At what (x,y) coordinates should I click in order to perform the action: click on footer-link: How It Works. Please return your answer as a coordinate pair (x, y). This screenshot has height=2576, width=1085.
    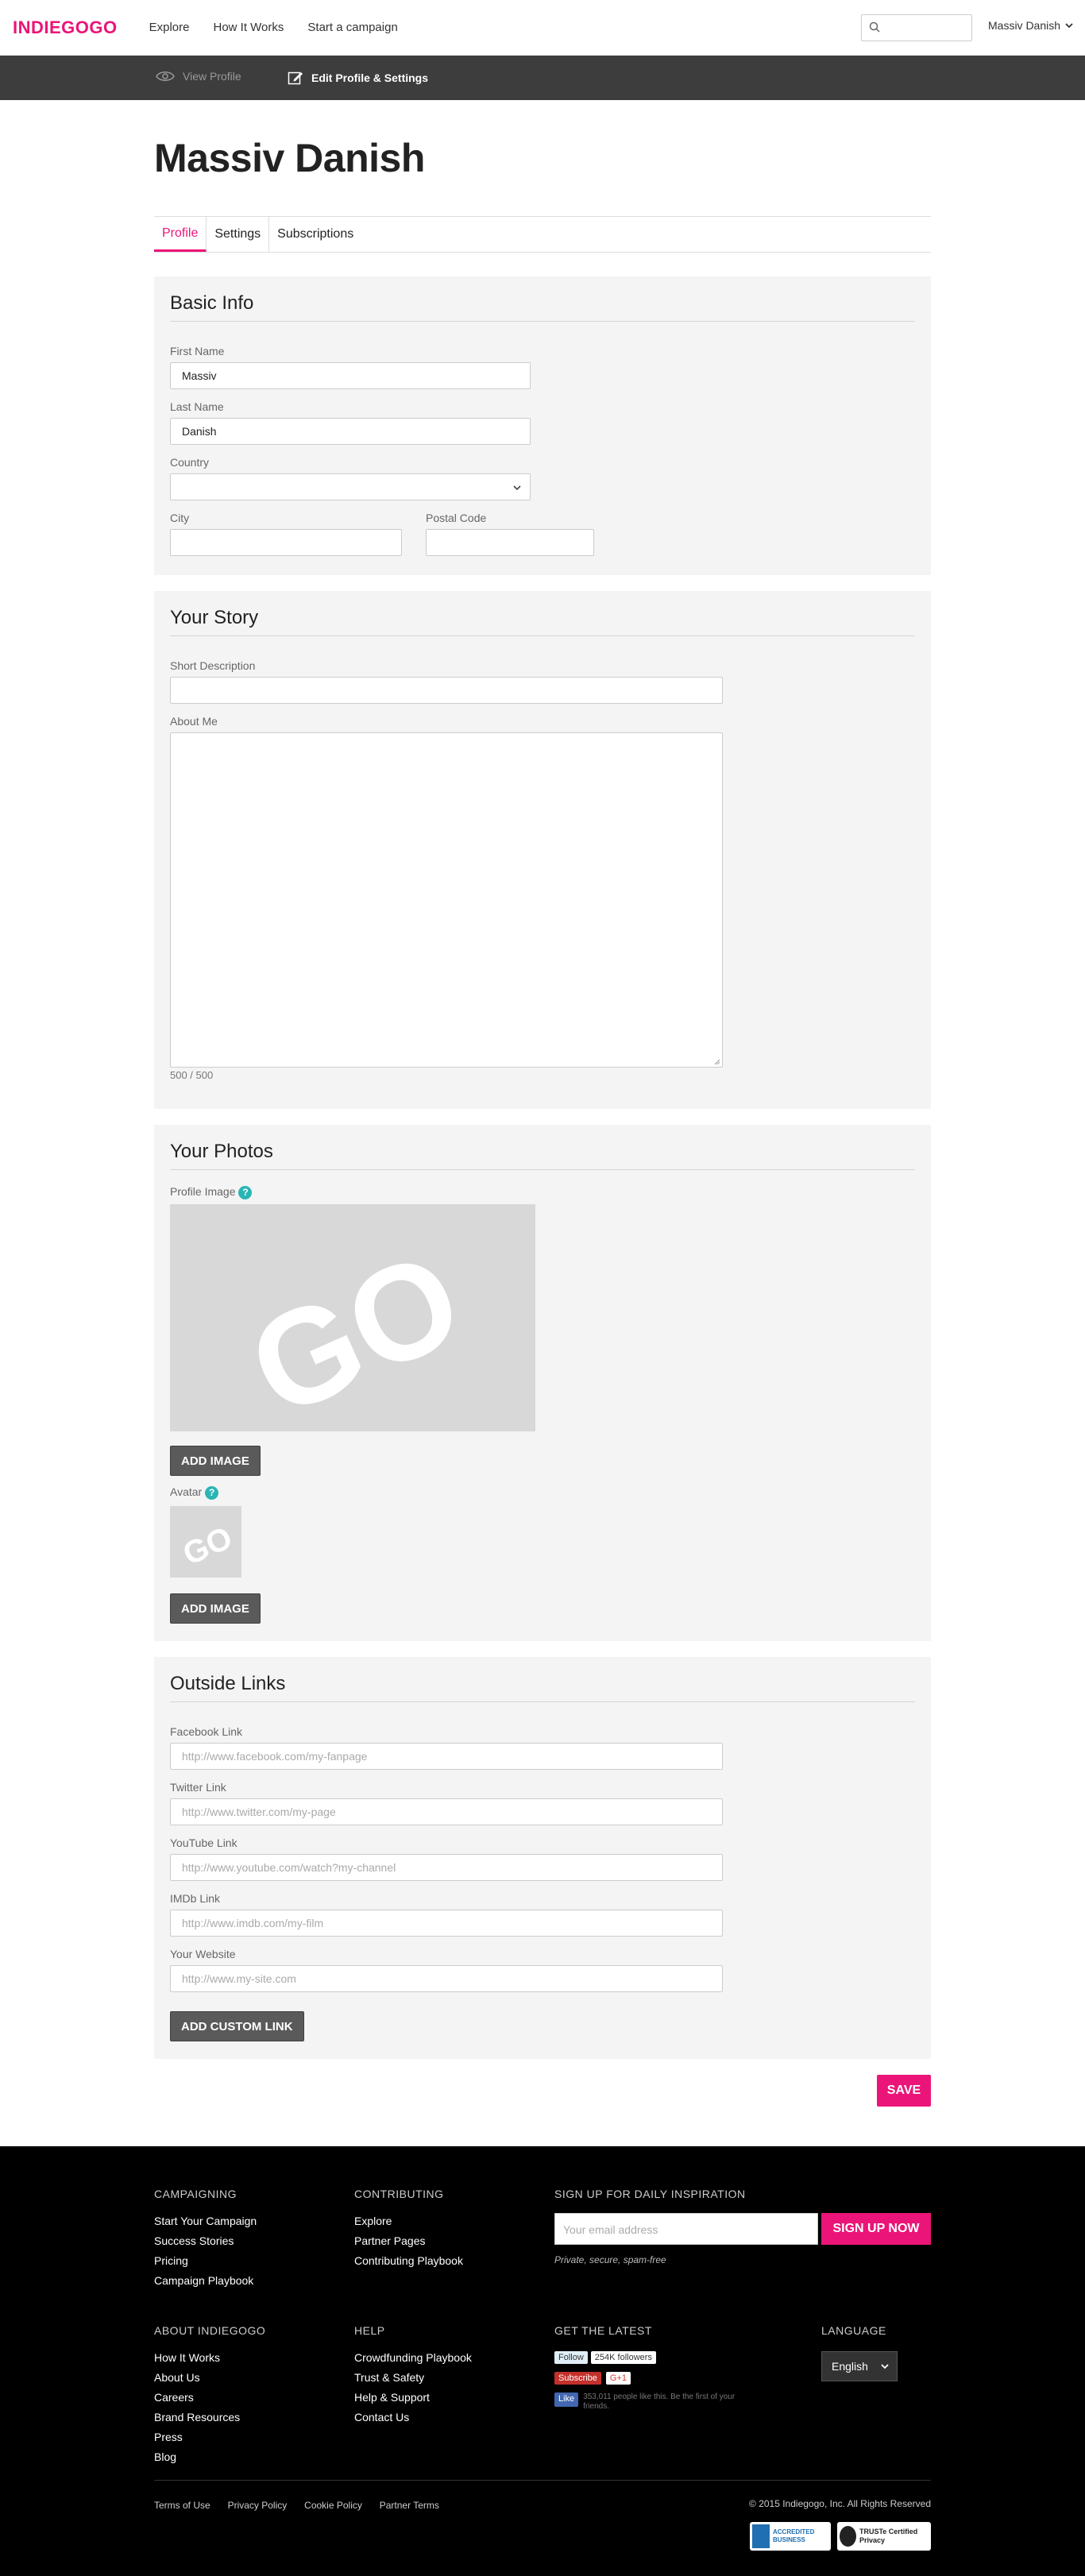
    Looking at the image, I should click on (209, 2357).